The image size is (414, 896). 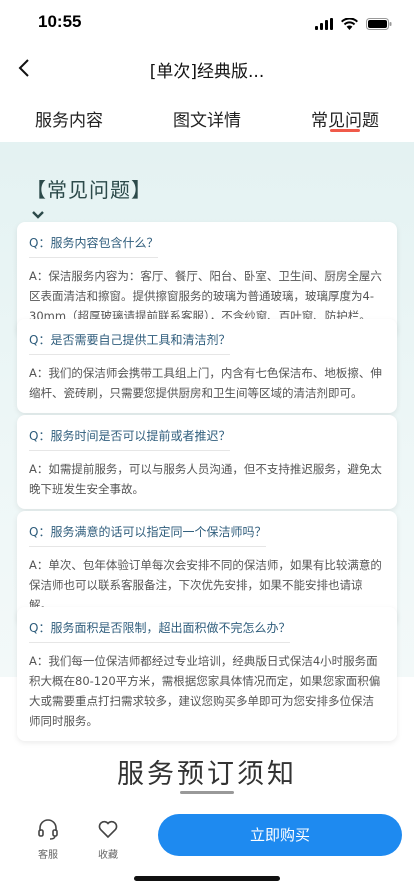 What do you see at coordinates (48, 855) in the screenshot?
I see `customer-service-label: 客服` at bounding box center [48, 855].